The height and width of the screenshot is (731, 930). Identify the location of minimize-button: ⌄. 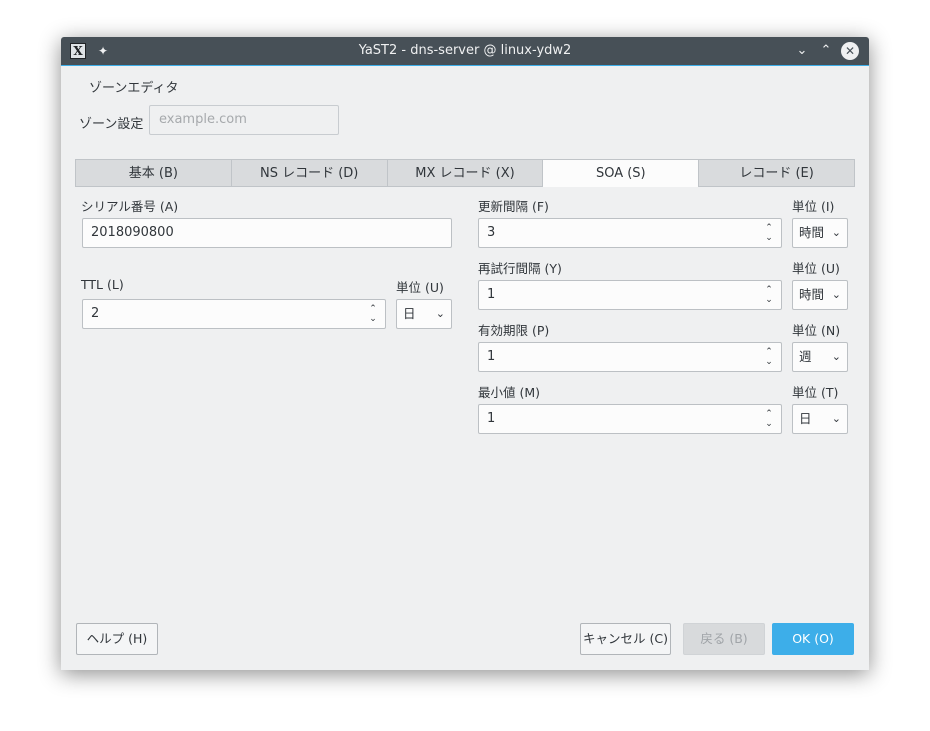
(802, 51).